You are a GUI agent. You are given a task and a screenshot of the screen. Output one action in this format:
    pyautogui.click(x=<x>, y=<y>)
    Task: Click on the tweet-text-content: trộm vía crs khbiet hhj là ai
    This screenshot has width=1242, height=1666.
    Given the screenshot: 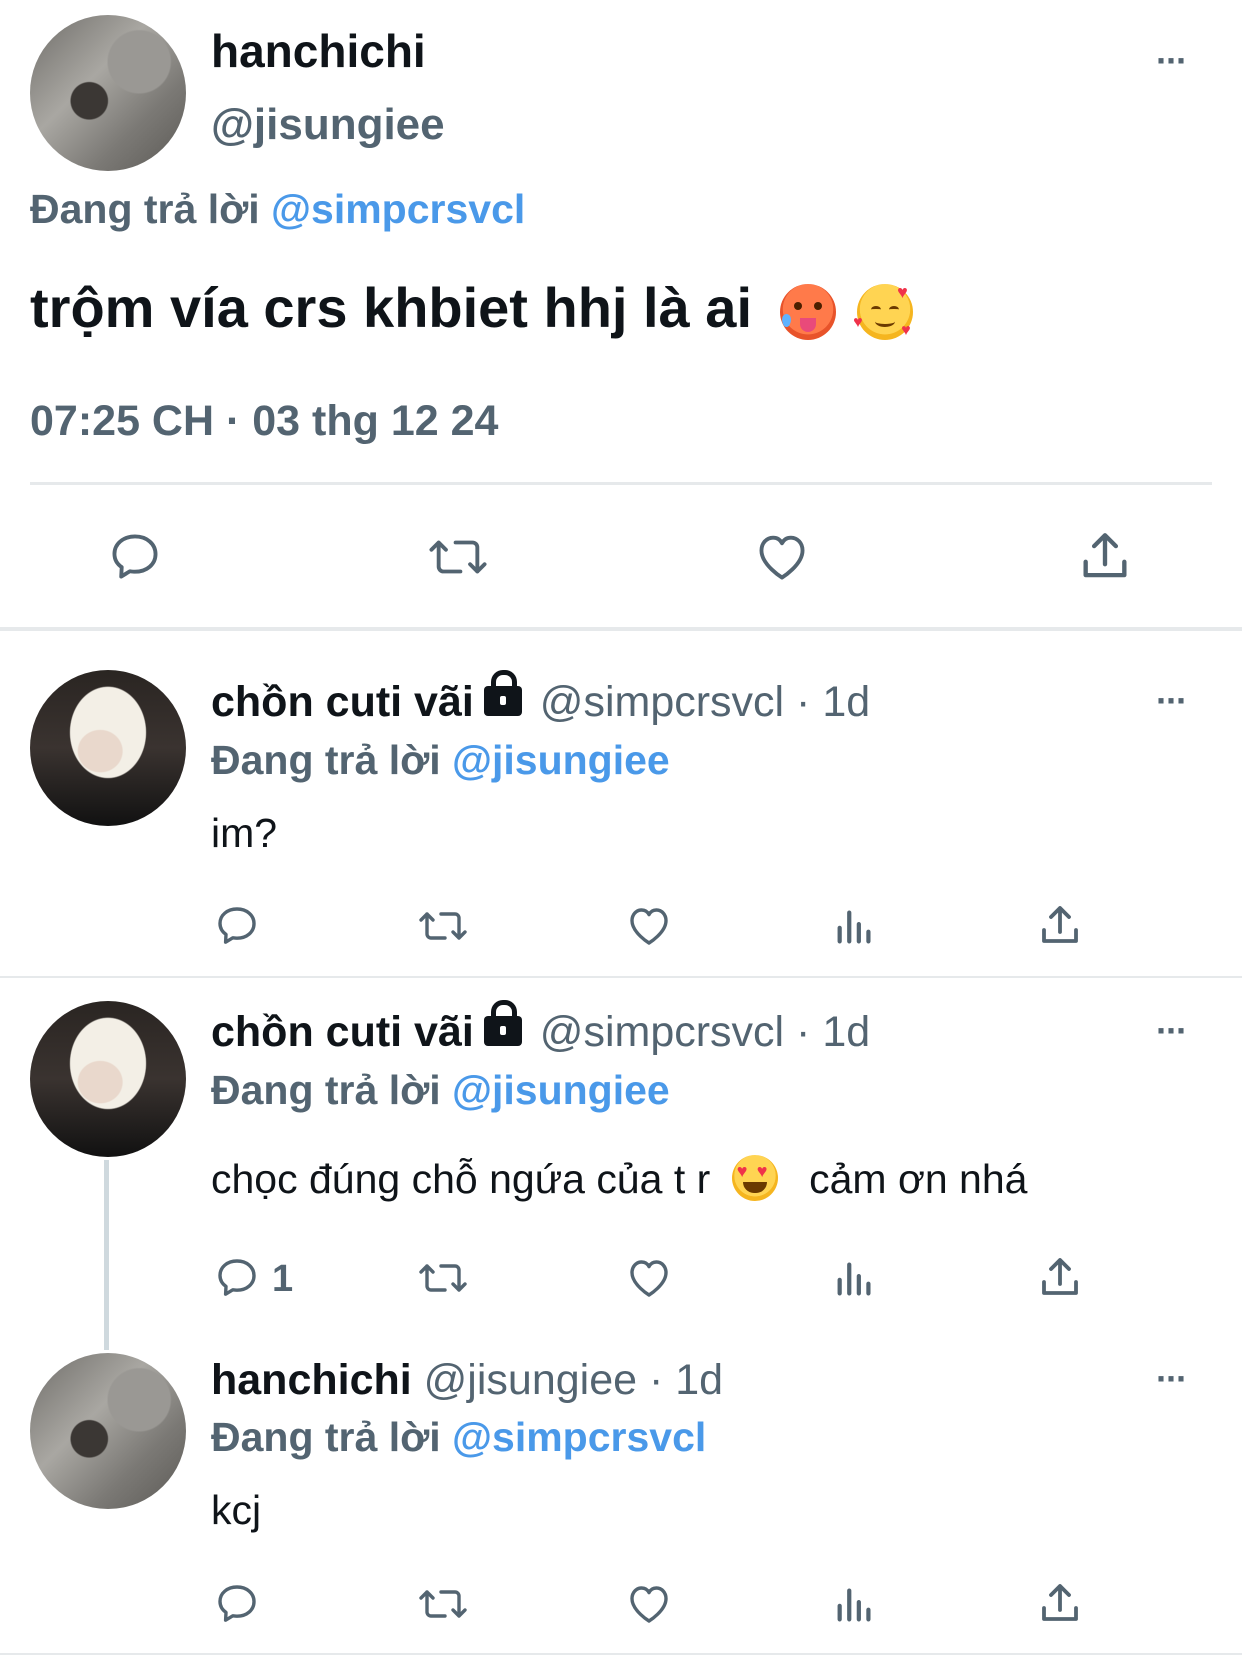 What is the action you would take?
    pyautogui.click(x=391, y=307)
    